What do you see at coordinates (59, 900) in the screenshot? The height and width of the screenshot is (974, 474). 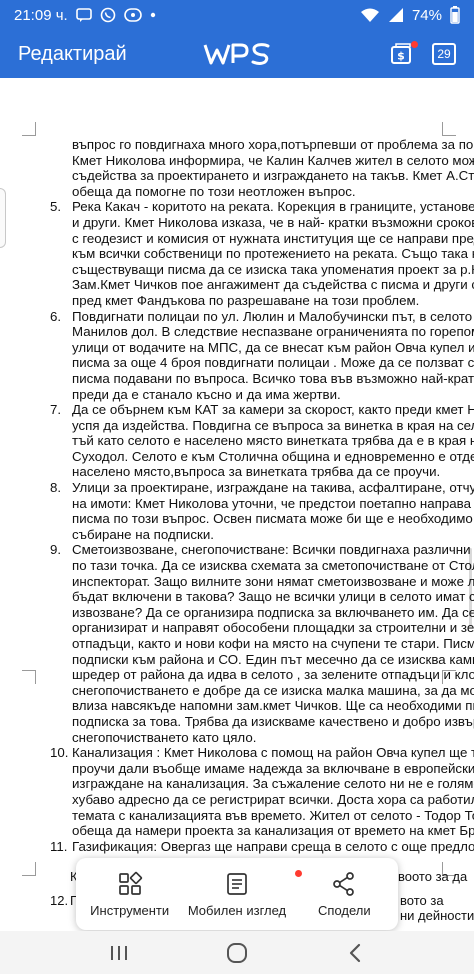 I see `peek-text: 12.` at bounding box center [59, 900].